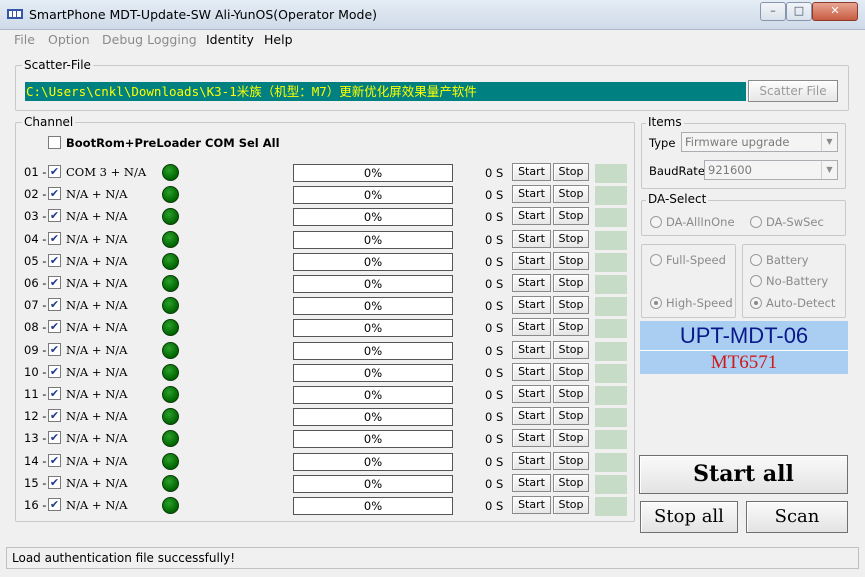 Image resolution: width=865 pixels, height=577 pixels. I want to click on row-number: 14 -, so click(35, 461).